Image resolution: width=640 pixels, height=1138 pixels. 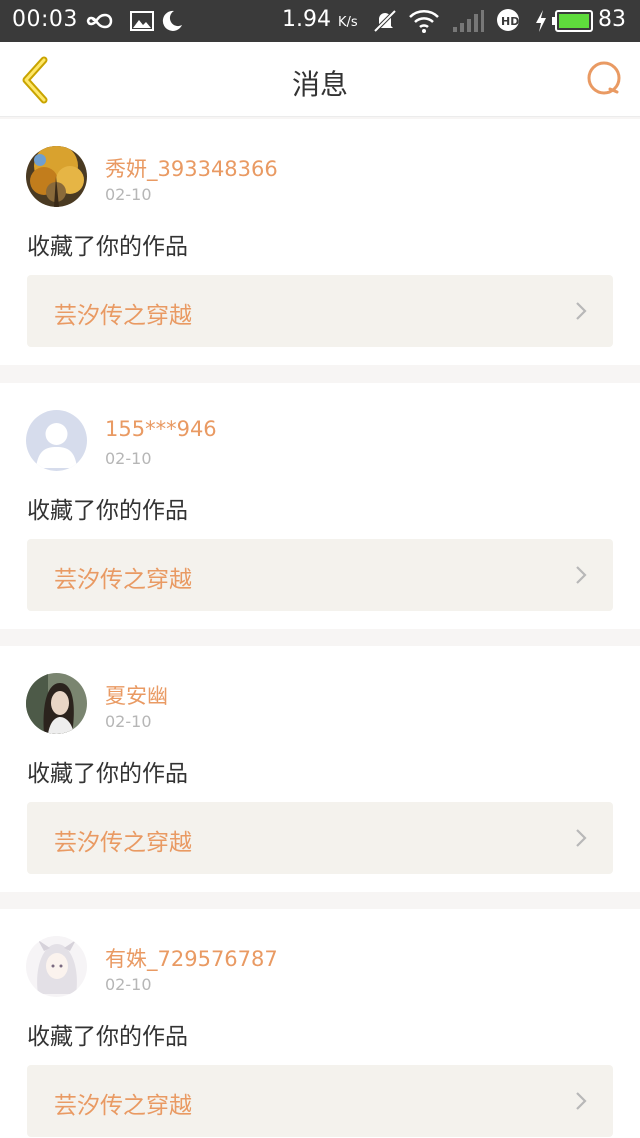 I want to click on signal-icon, so click(x=468, y=21).